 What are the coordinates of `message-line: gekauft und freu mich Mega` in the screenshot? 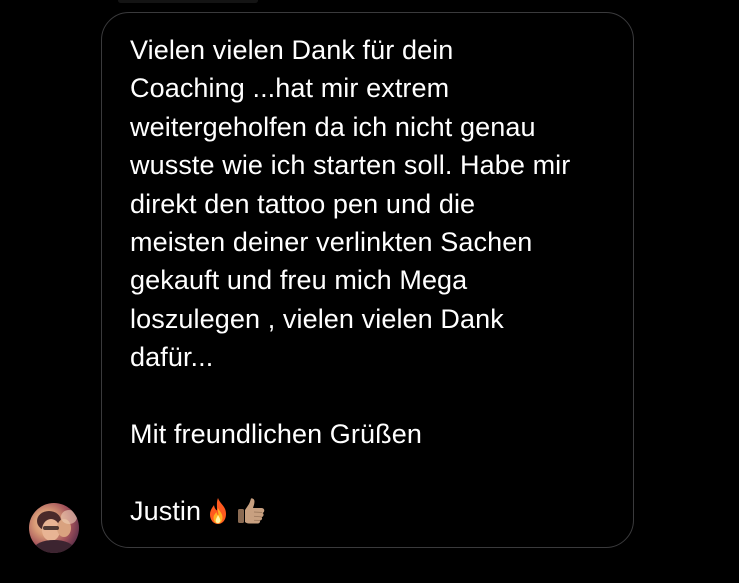 It's located at (299, 280).